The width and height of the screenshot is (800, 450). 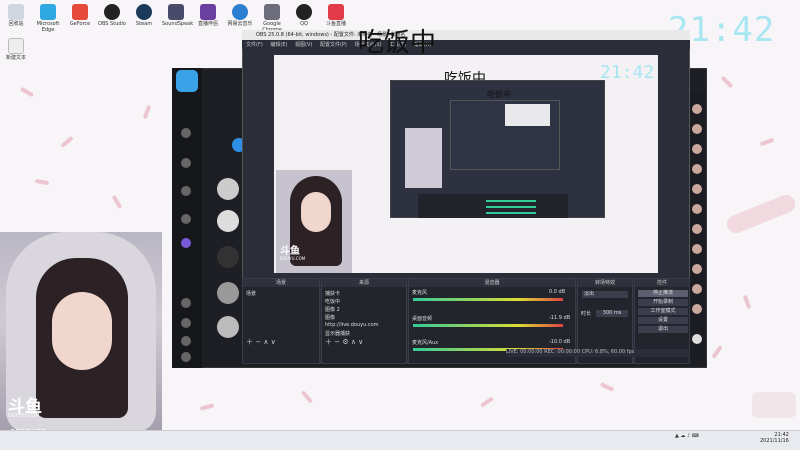 What do you see at coordinates (422, 319) in the screenshot?
I see `mixer-channel-name: 桌面音频` at bounding box center [422, 319].